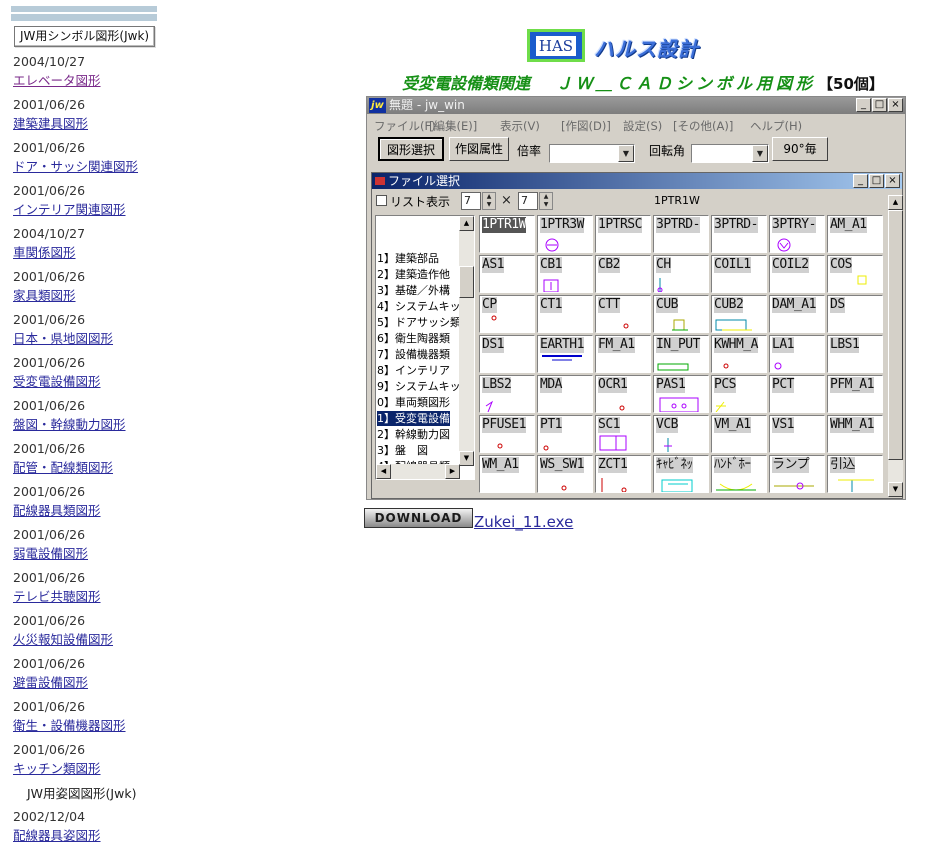  I want to click on entry-link: 配線器具姿図形, so click(57, 835).